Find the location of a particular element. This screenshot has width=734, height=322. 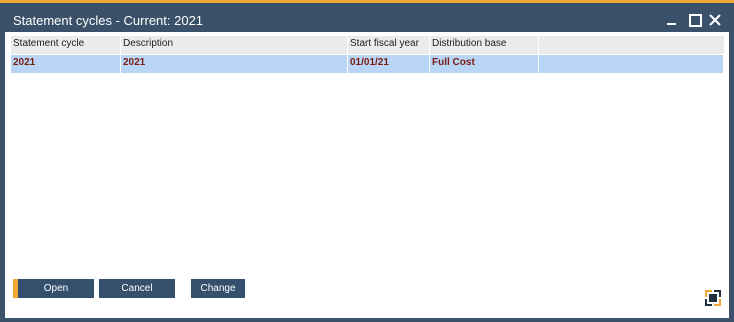

cell-start-fiscal-year: 01/01/21 is located at coordinates (389, 64).